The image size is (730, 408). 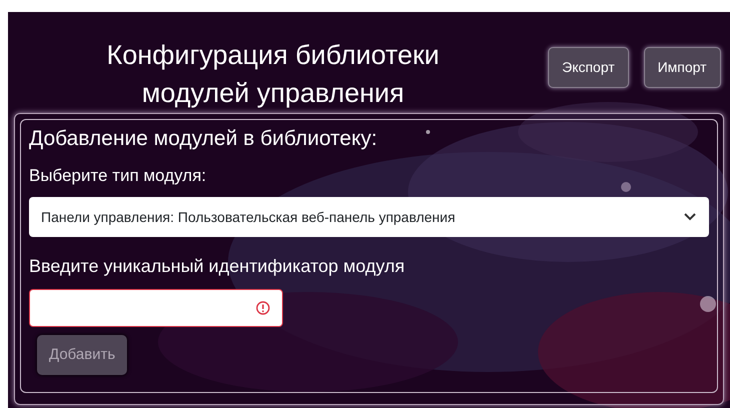 I want to click on page-title: Конфигурация библиотеки, so click(x=273, y=55).